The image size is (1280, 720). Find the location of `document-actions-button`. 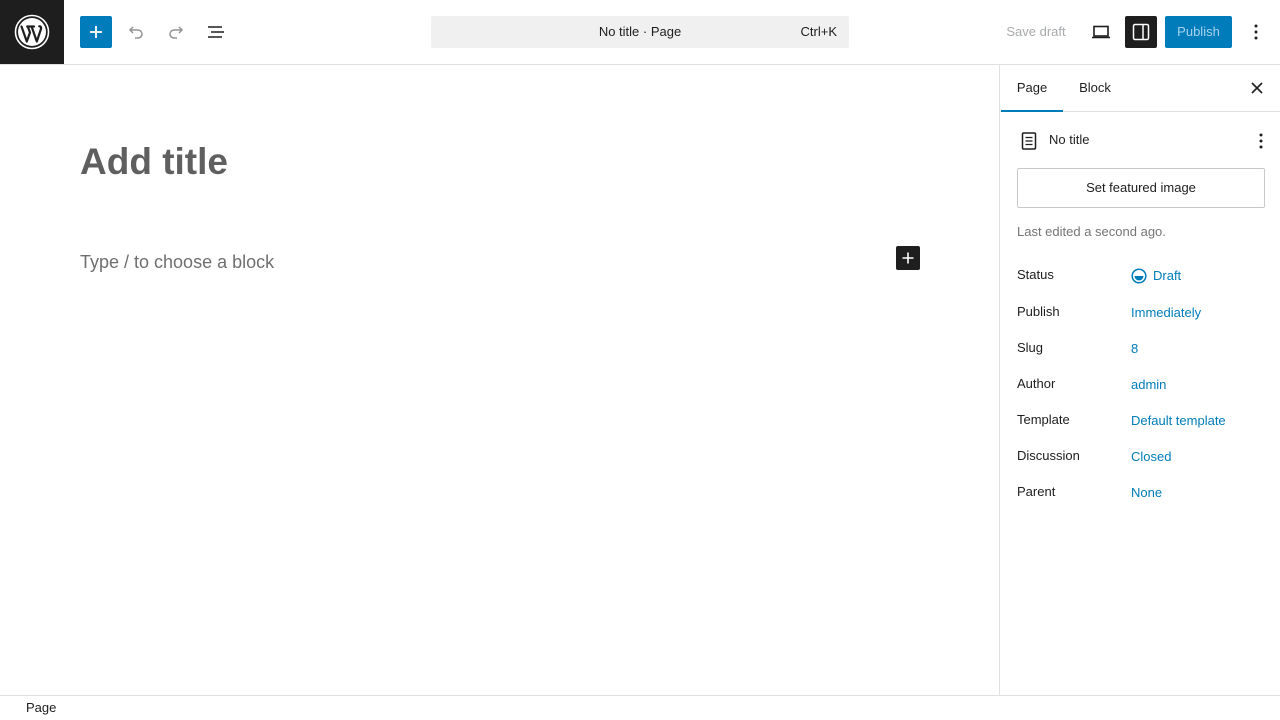

document-actions-button is located at coordinates (1261, 141).